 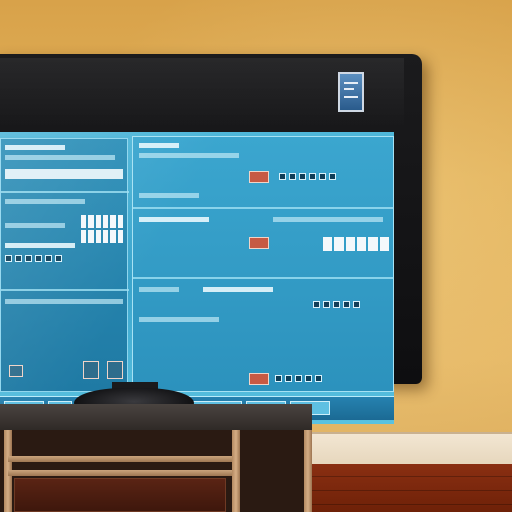 I want to click on cabinet-post-middle, so click(x=236, y=471).